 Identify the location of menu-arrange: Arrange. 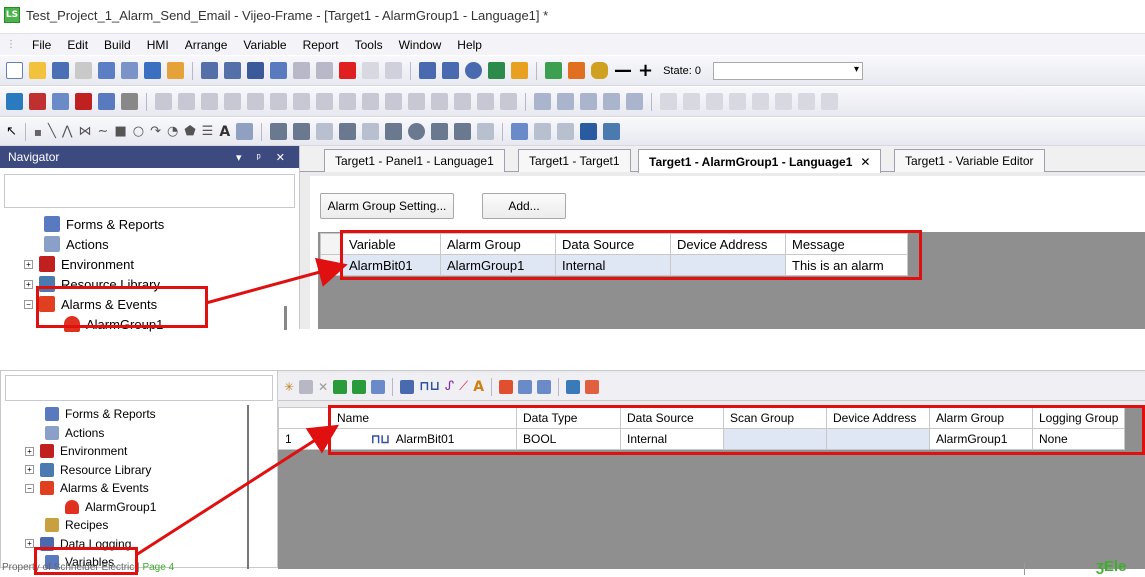
(206, 45).